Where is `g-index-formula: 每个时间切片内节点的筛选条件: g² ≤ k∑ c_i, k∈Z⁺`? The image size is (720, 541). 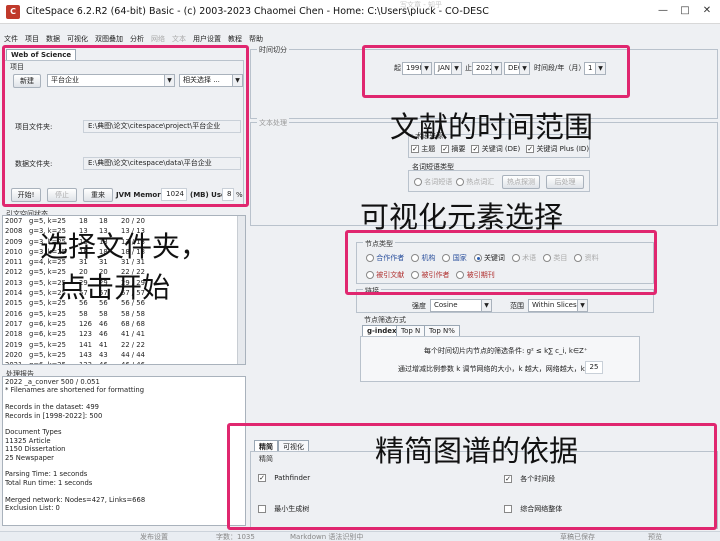 g-index-formula: 每个时间切片内节点的筛选条件: g² ≤ k∑ c_i, k∈Z⁺ is located at coordinates (506, 351).